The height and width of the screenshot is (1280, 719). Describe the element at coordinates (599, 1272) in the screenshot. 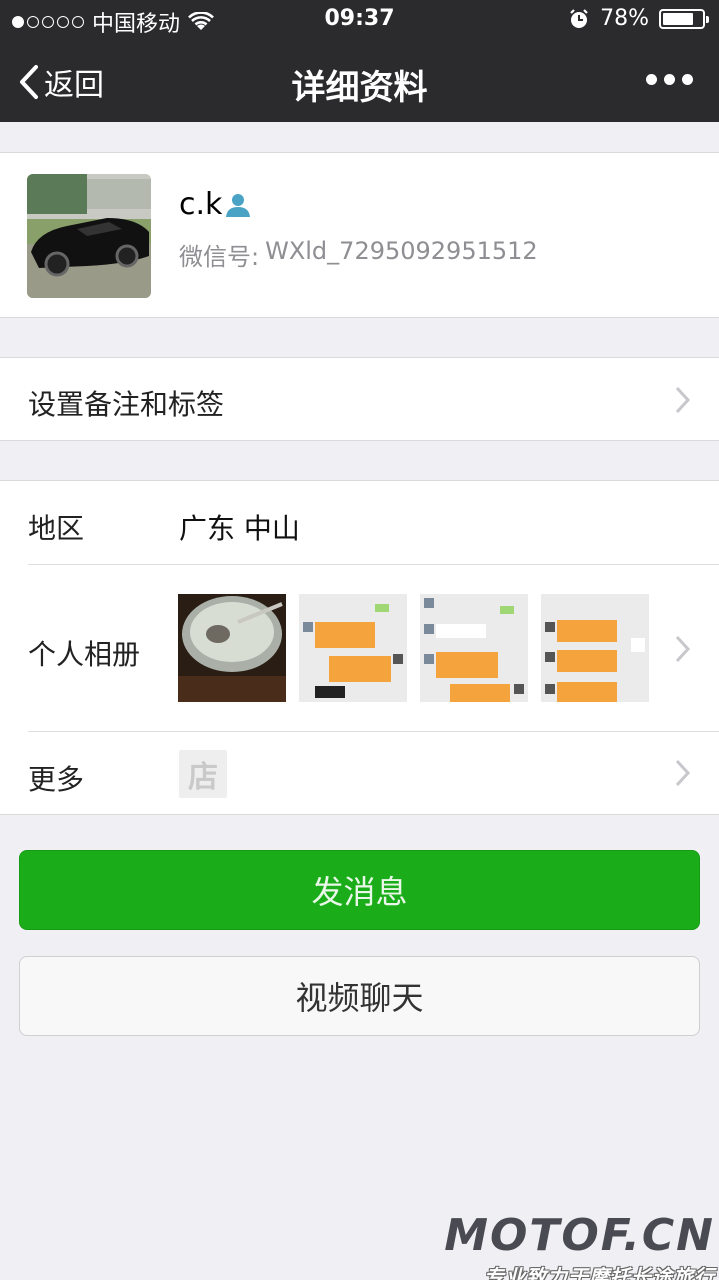

I see `watermark-sub: 专业致力于摩托长途旅行` at that location.